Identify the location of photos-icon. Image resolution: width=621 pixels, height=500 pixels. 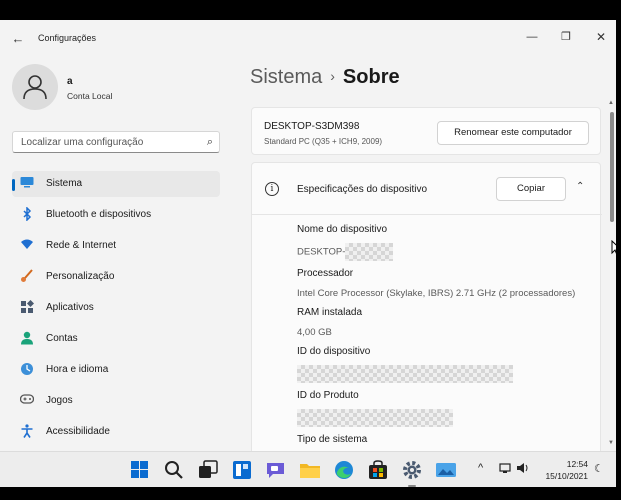
(446, 470).